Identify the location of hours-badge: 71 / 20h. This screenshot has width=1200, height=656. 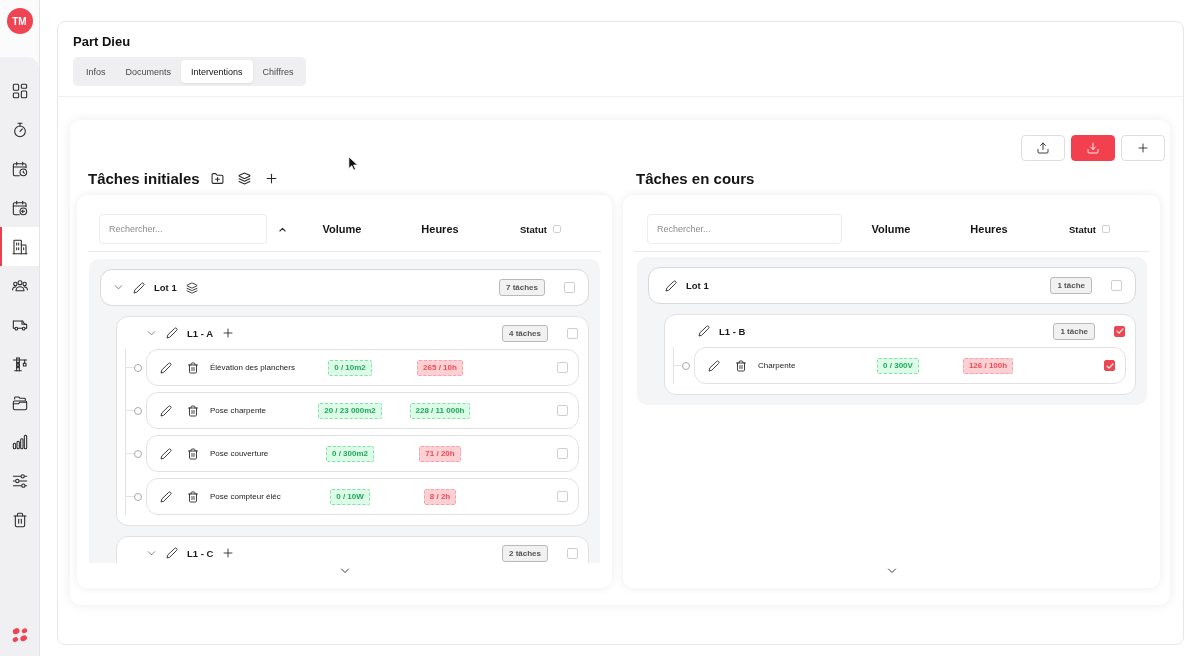
(440, 453).